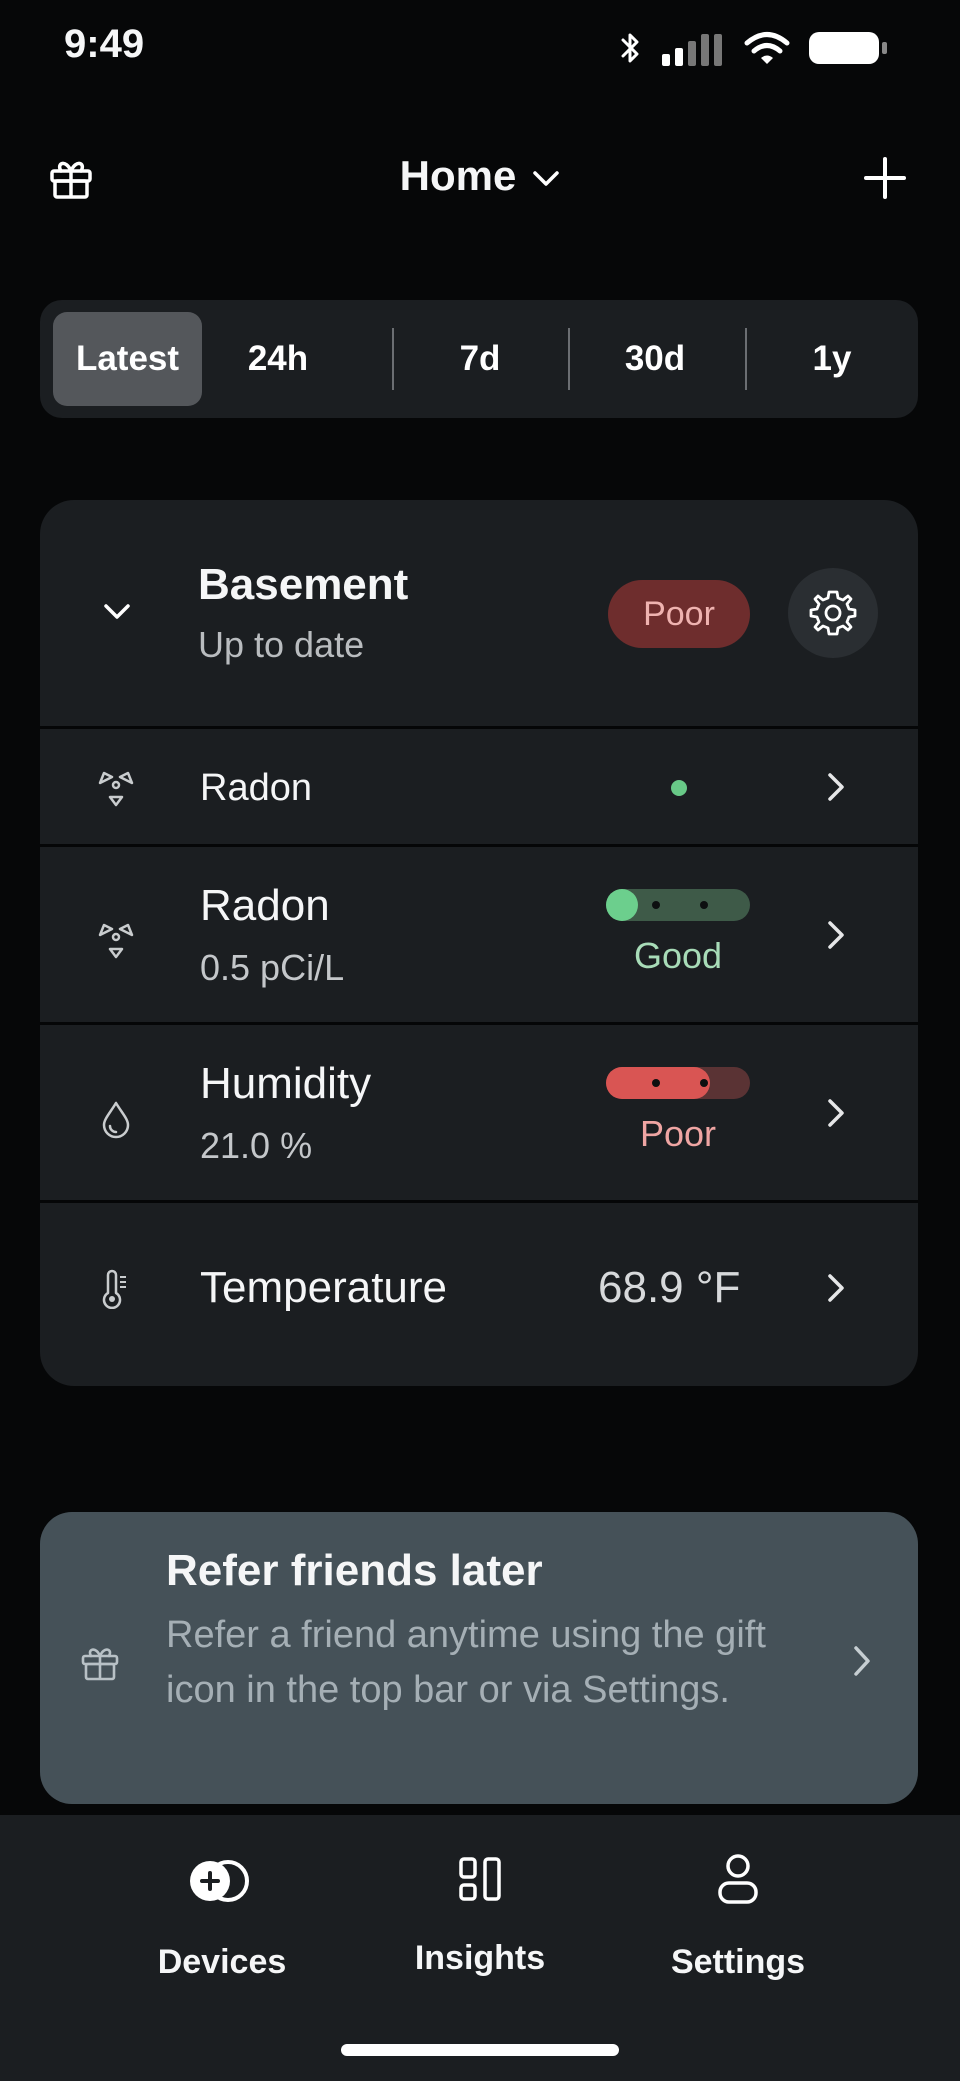  I want to click on gear-icon, so click(833, 613).